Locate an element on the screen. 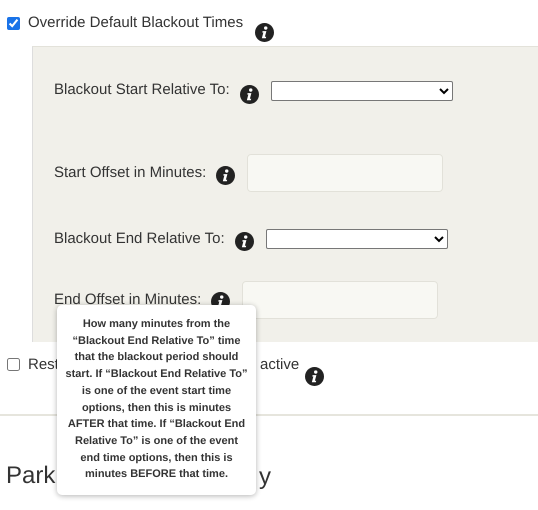 Image resolution: width=538 pixels, height=510 pixels. section-heading: y is located at coordinates (265, 477).